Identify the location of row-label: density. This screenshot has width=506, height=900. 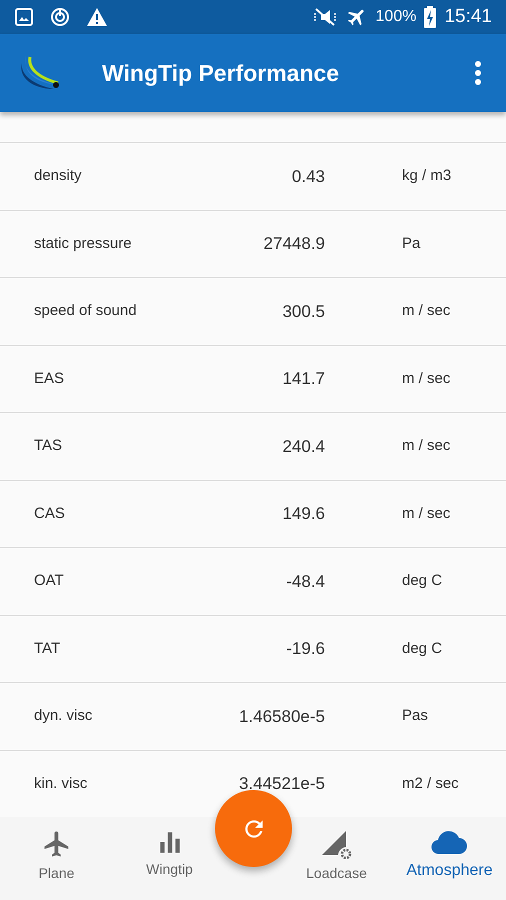
(58, 176).